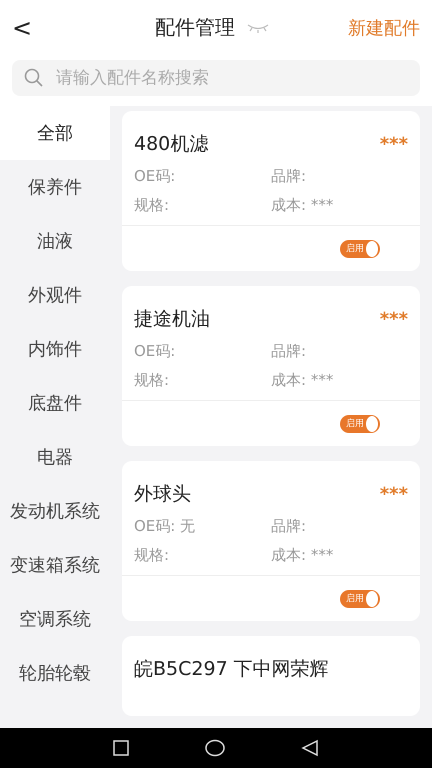 This screenshot has width=432, height=768. Describe the element at coordinates (55, 619) in the screenshot. I see `category-tab: 空调系统` at that location.